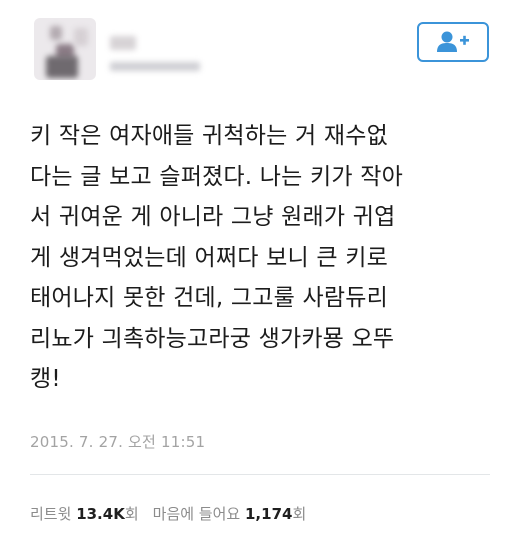 The image size is (507, 546). Describe the element at coordinates (123, 43) in the screenshot. I see `display-name` at that location.